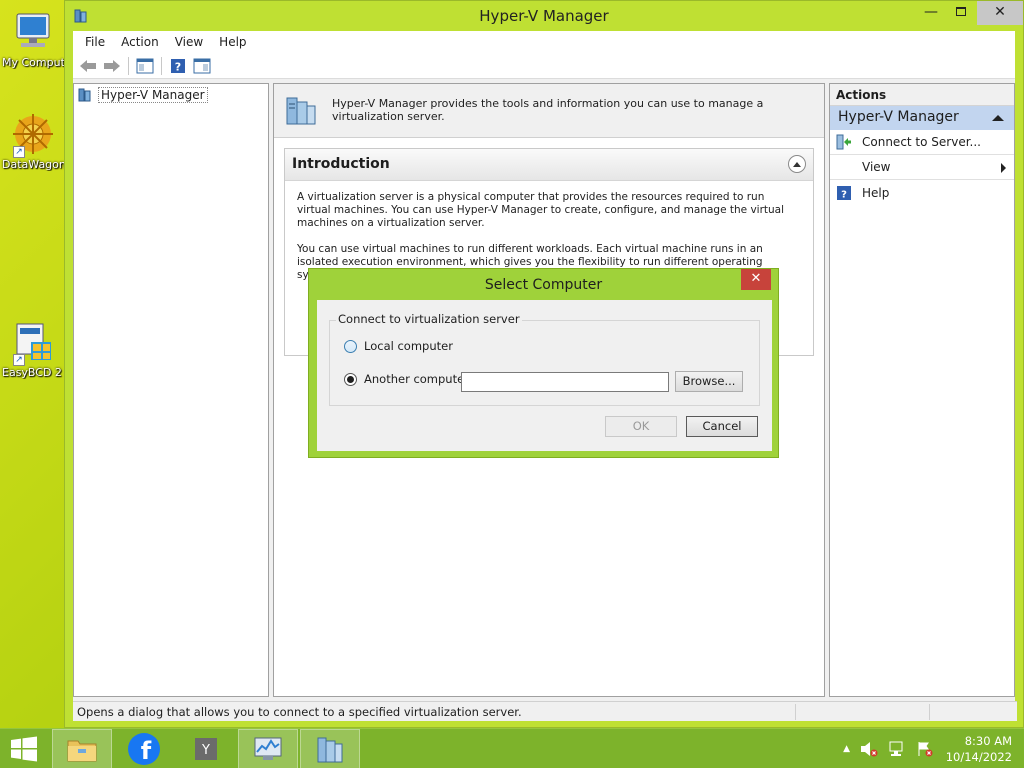 The image size is (1024, 768). I want to click on status-cell, so click(929, 712).